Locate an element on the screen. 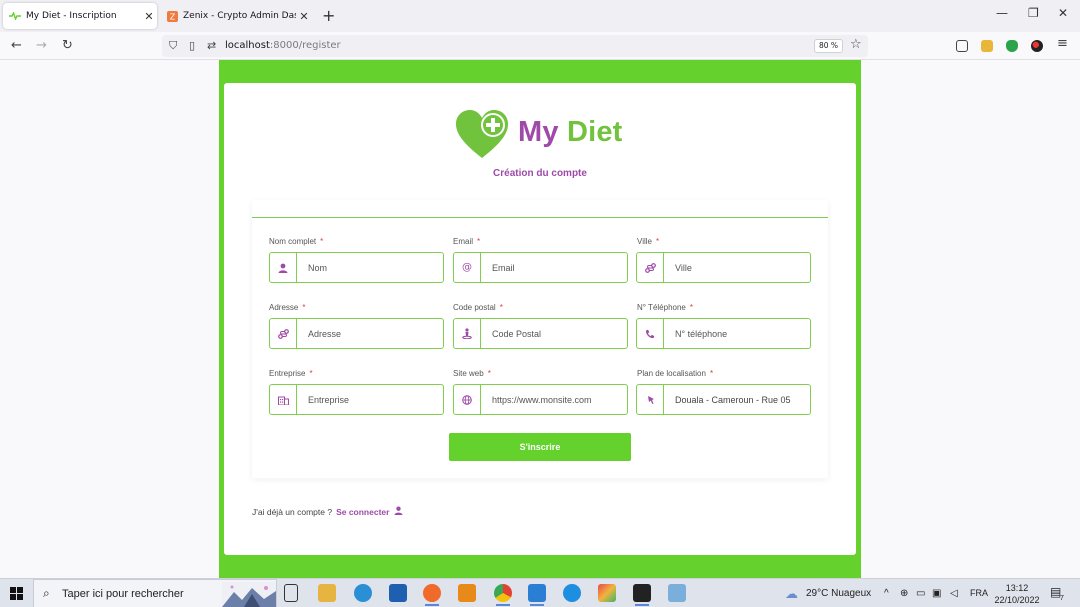  git-client-icon is located at coordinates (607, 593).